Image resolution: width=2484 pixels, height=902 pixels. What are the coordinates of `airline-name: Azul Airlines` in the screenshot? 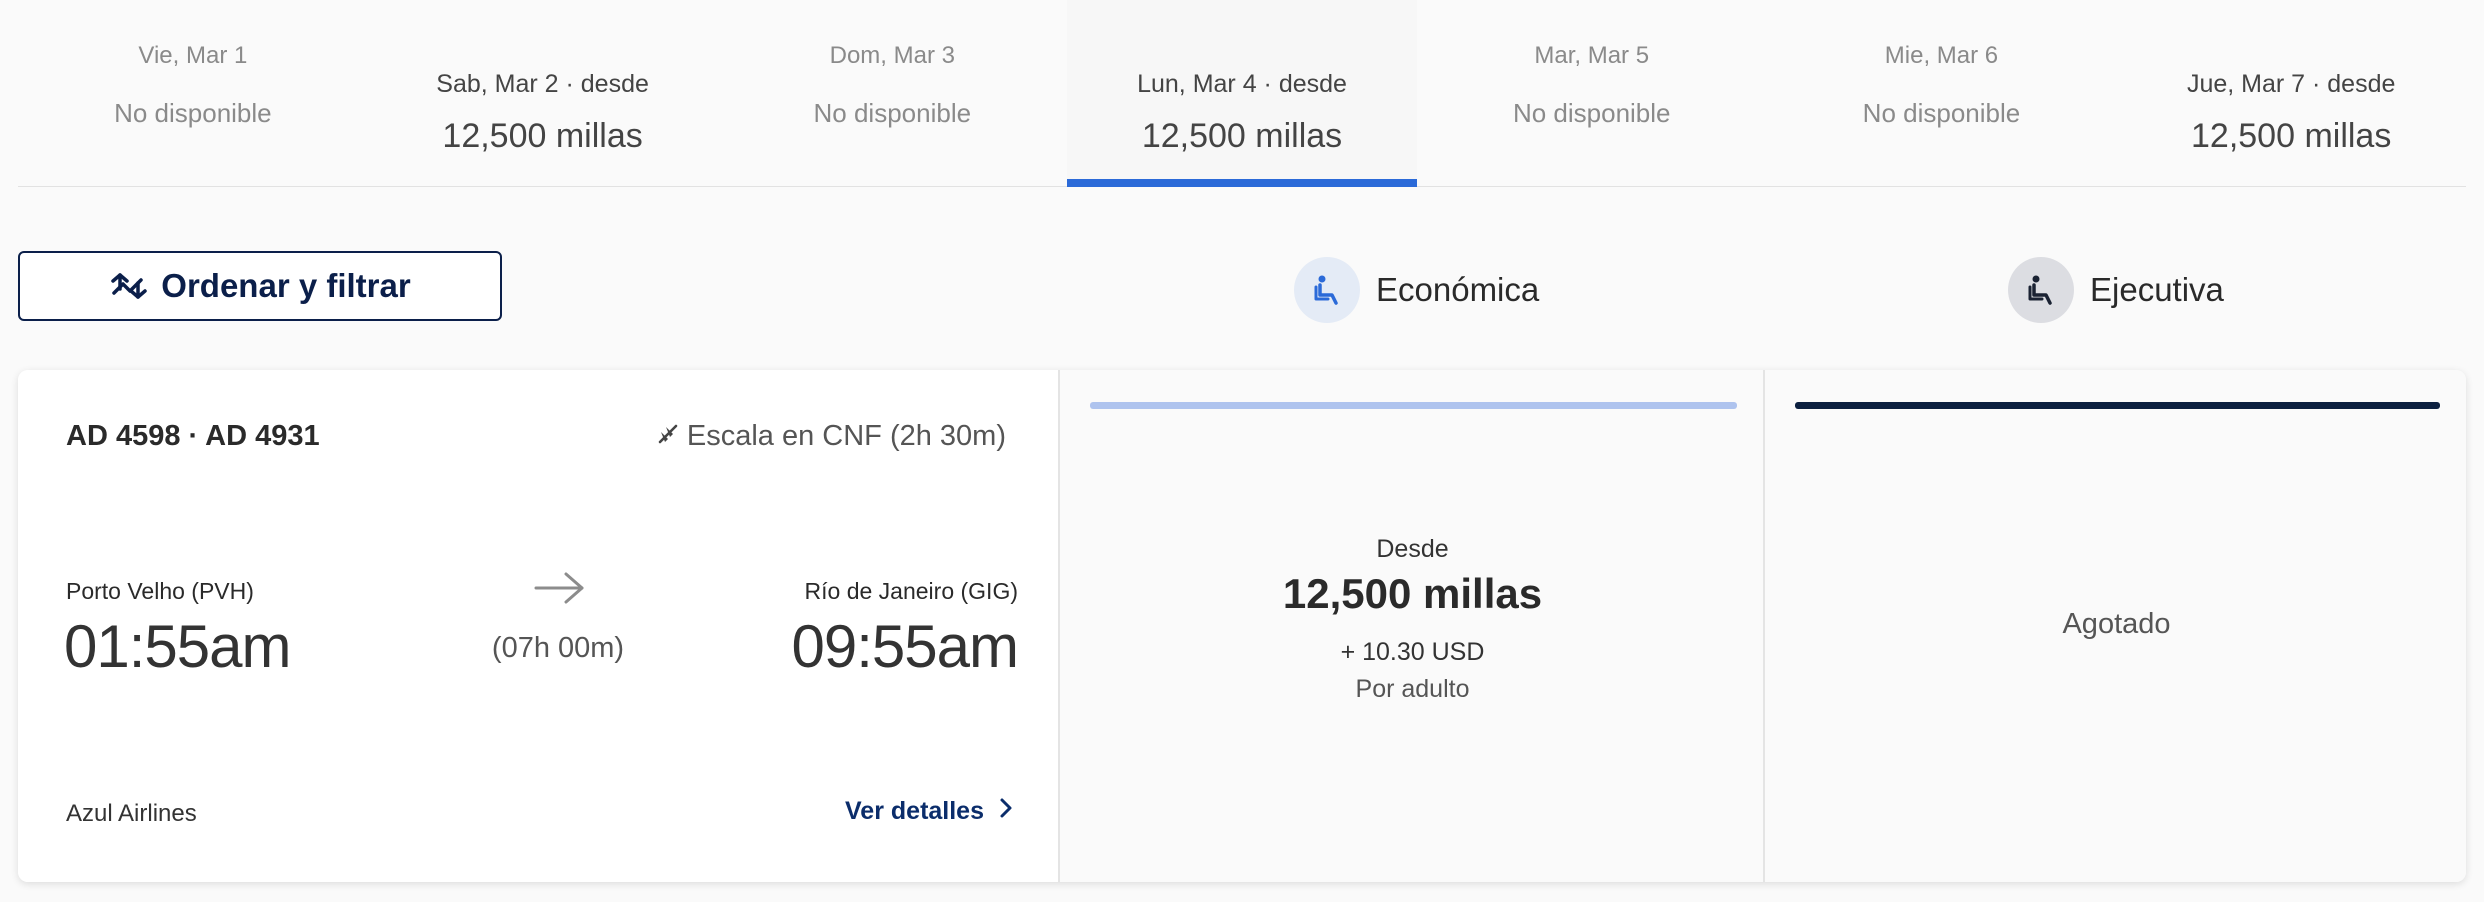 It's located at (131, 813).